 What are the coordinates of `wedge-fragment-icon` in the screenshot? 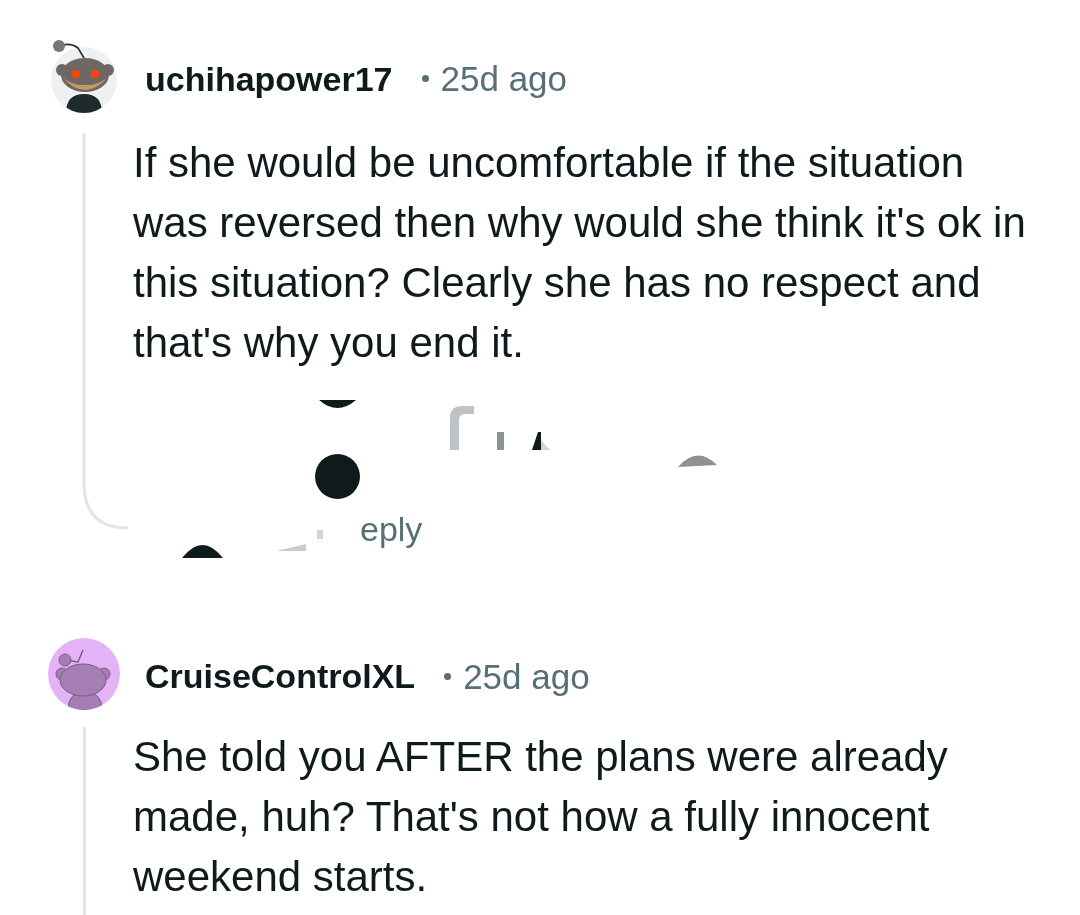 It's located at (291, 547).